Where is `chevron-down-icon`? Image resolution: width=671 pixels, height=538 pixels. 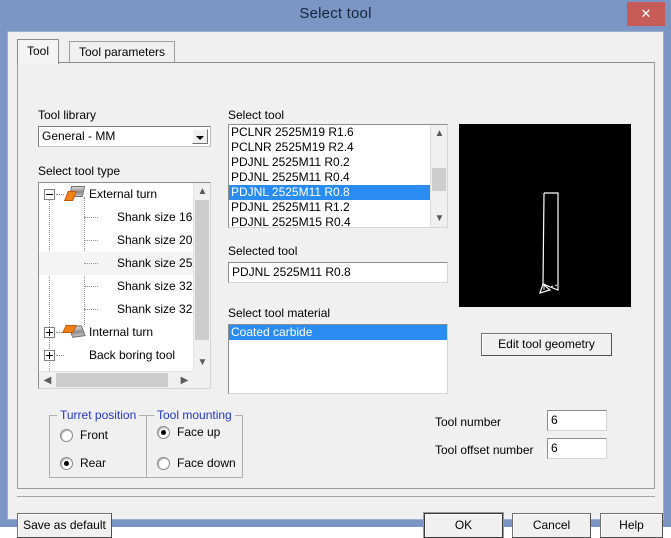
chevron-down-icon is located at coordinates (200, 136).